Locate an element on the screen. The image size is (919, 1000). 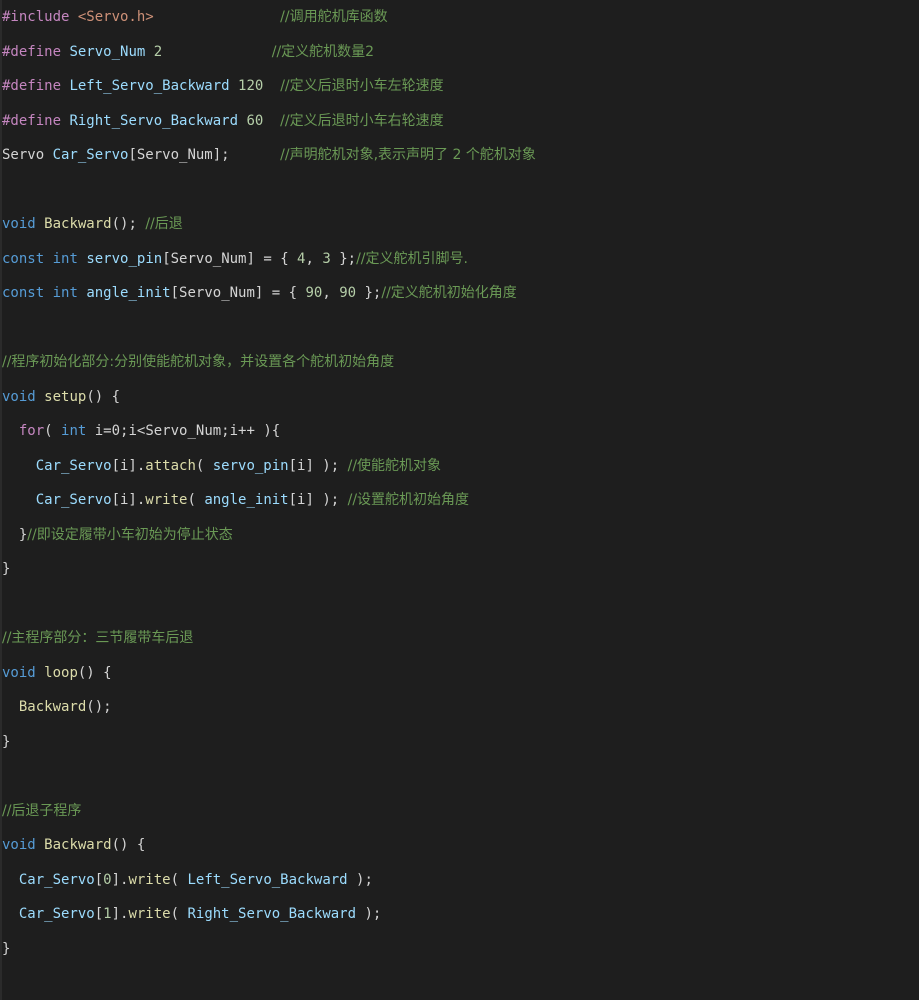
code-line: void setup() { is located at coordinates (460, 397).